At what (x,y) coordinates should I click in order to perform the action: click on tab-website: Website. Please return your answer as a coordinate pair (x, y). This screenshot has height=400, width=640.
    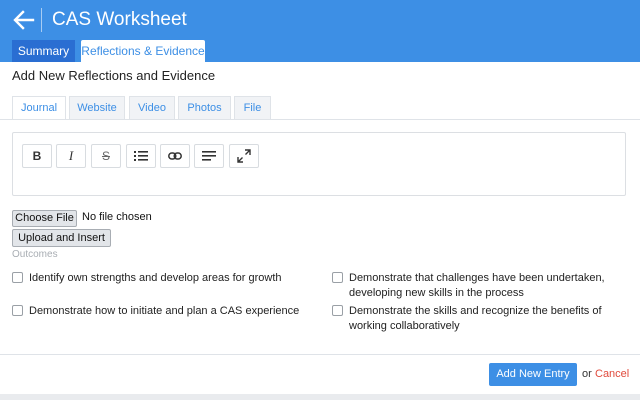
    Looking at the image, I should click on (97, 107).